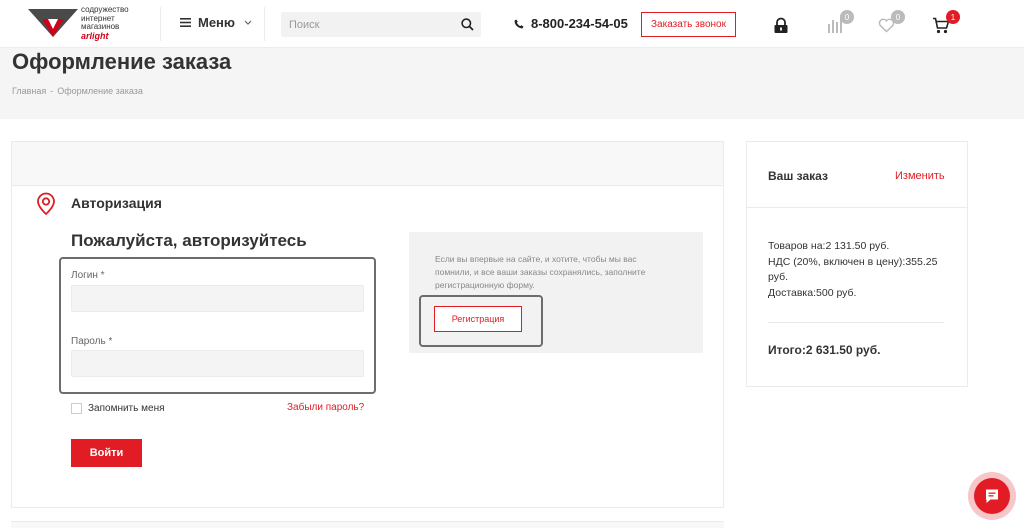 The image size is (1024, 528). What do you see at coordinates (367, 524) in the screenshot?
I see `next-panel-edge` at bounding box center [367, 524].